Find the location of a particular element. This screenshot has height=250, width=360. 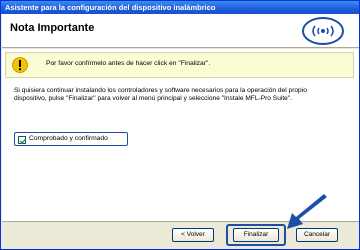

back-button: < Volver is located at coordinates (193, 235).